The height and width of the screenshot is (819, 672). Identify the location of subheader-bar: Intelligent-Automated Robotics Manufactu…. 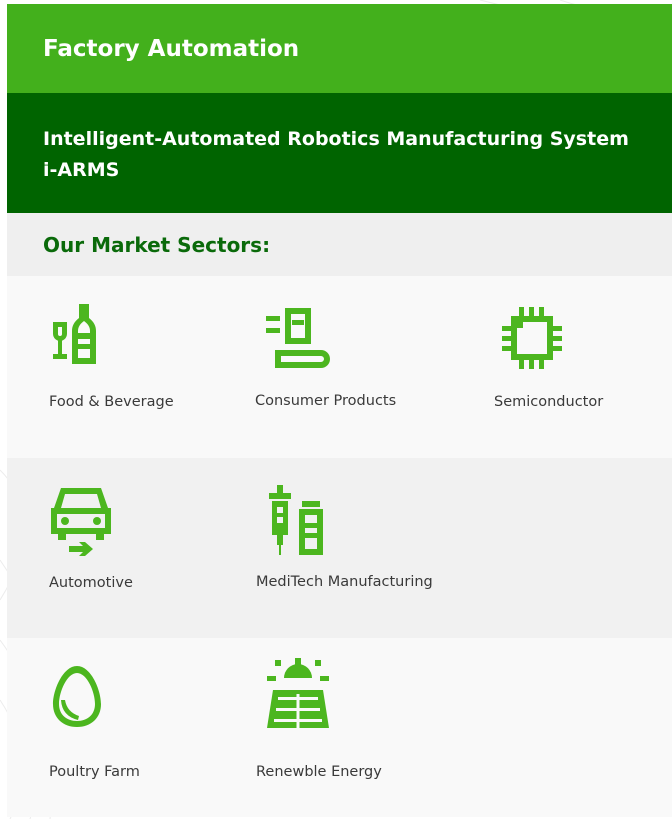
(339, 153).